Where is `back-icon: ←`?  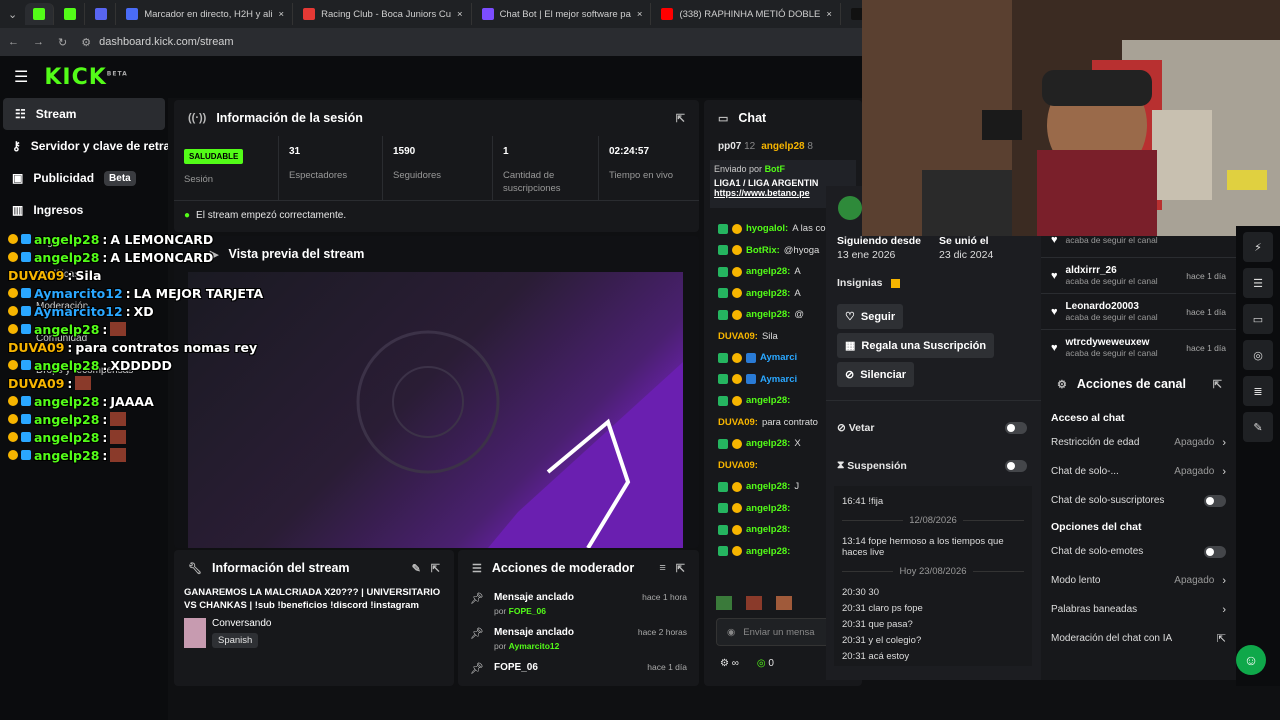 back-icon: ← is located at coordinates (13, 42).